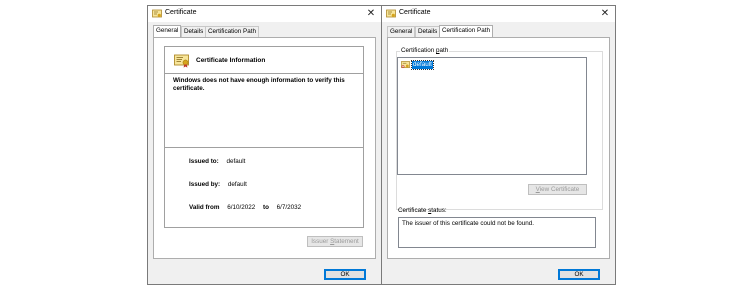  What do you see at coordinates (236, 161) in the screenshot?
I see `issued-to-value: default` at bounding box center [236, 161].